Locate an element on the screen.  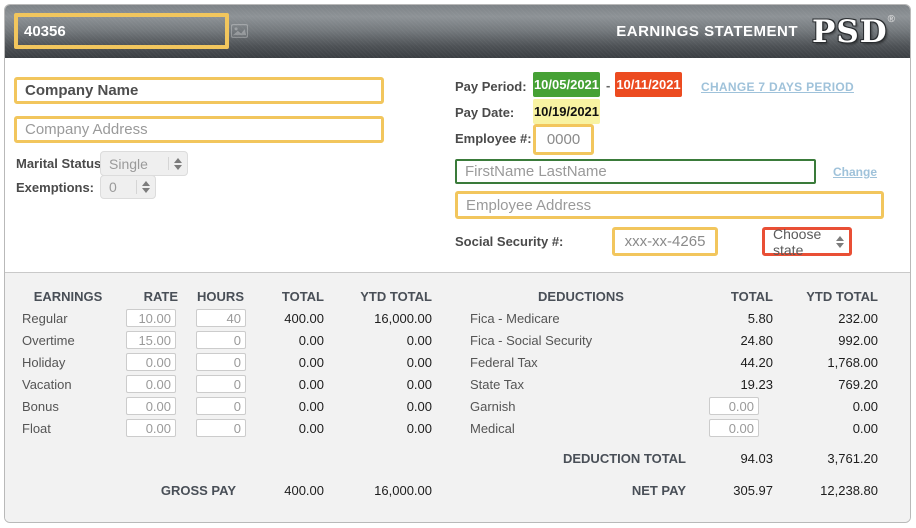
ssn-field-wrap is located at coordinates (665, 241).